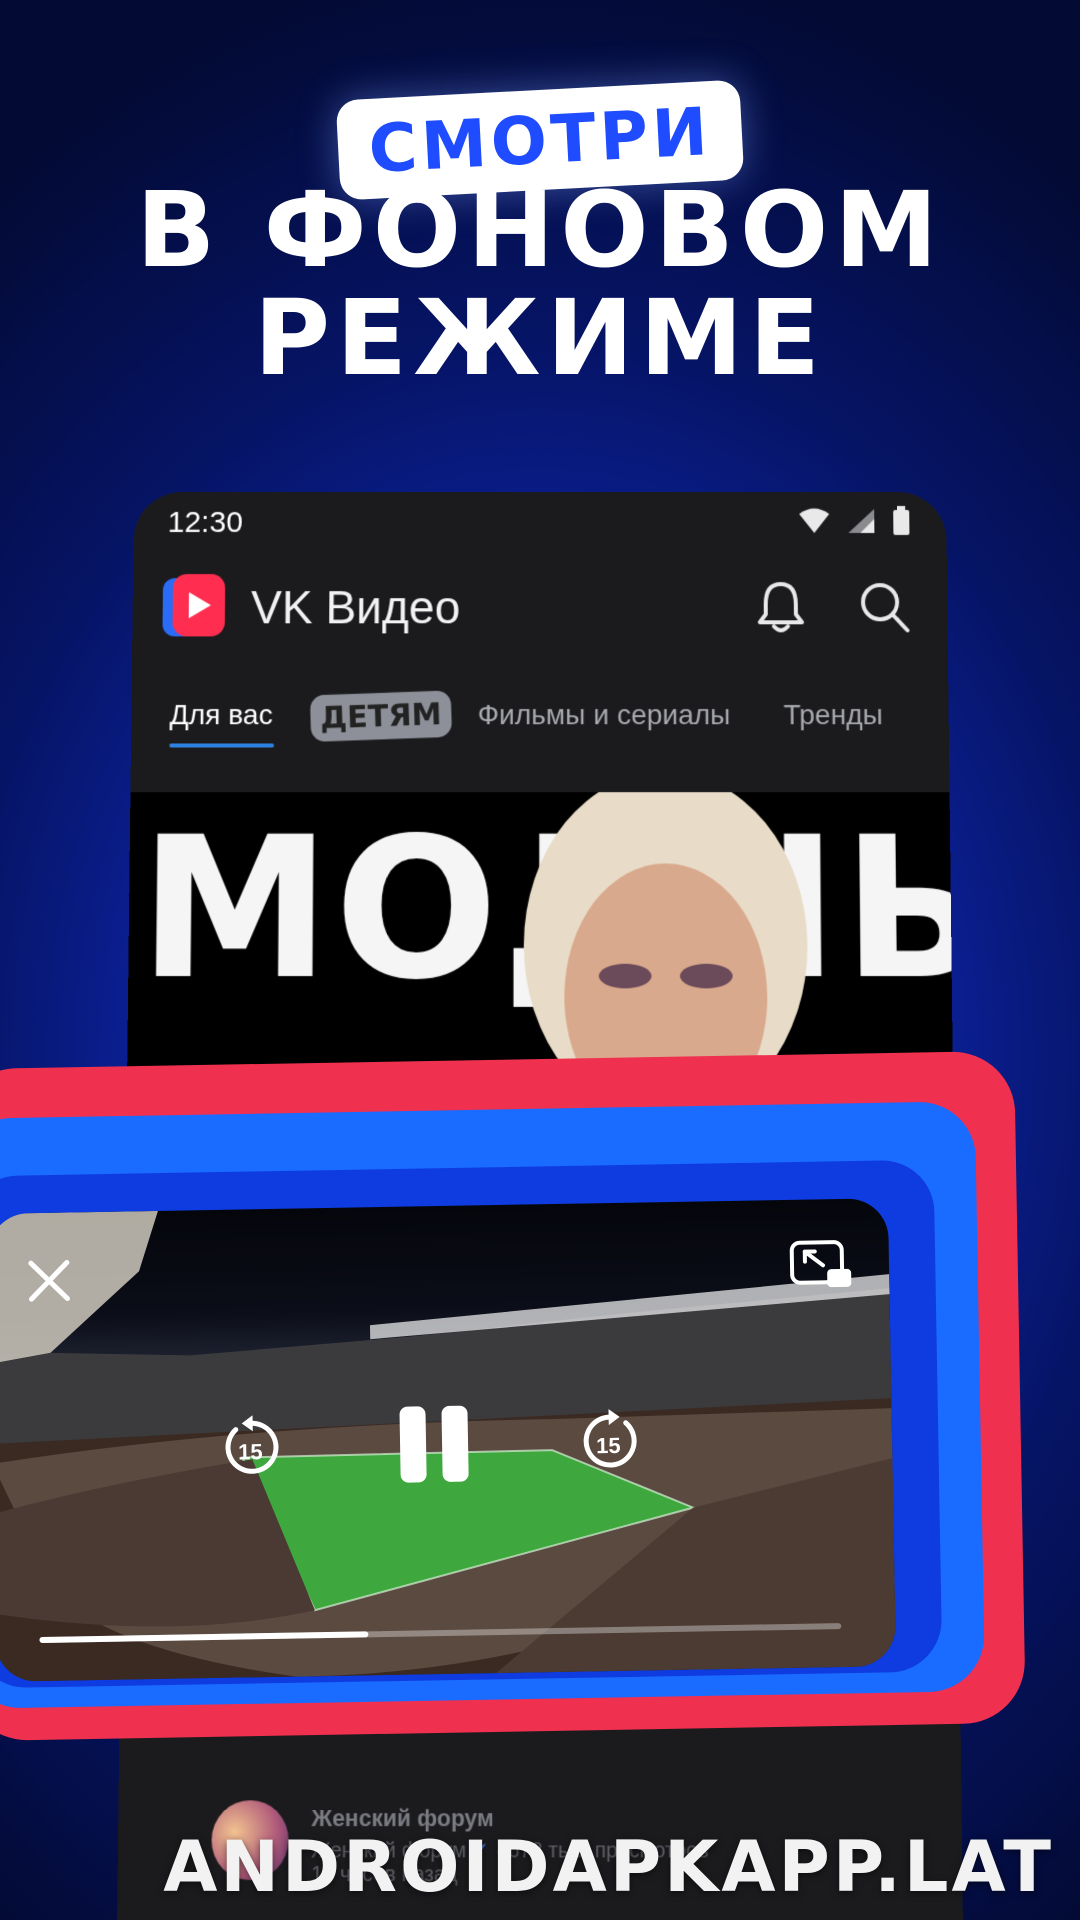  I want to click on tab-active-indicator, so click(222, 745).